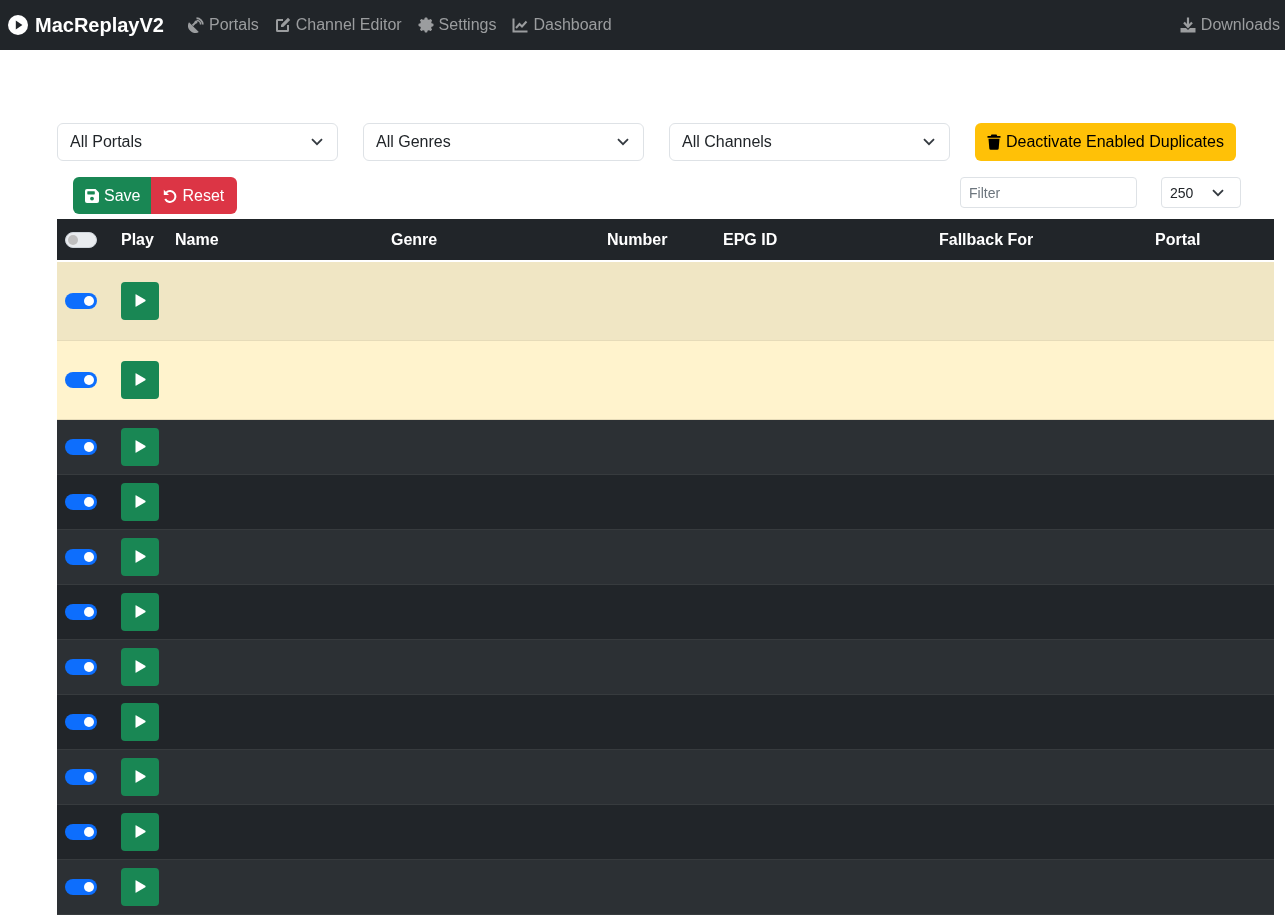  What do you see at coordinates (637, 239) in the screenshot?
I see `column-header: Number` at bounding box center [637, 239].